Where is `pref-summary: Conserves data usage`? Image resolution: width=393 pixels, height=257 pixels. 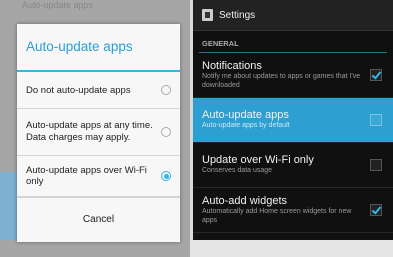 pref-summary: Conserves data usage is located at coordinates (237, 171).